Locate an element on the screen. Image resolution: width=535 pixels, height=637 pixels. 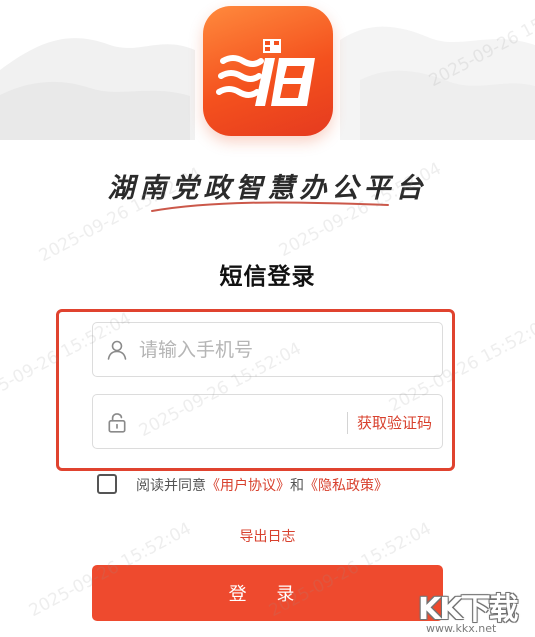
phone-field is located at coordinates (267, 349).